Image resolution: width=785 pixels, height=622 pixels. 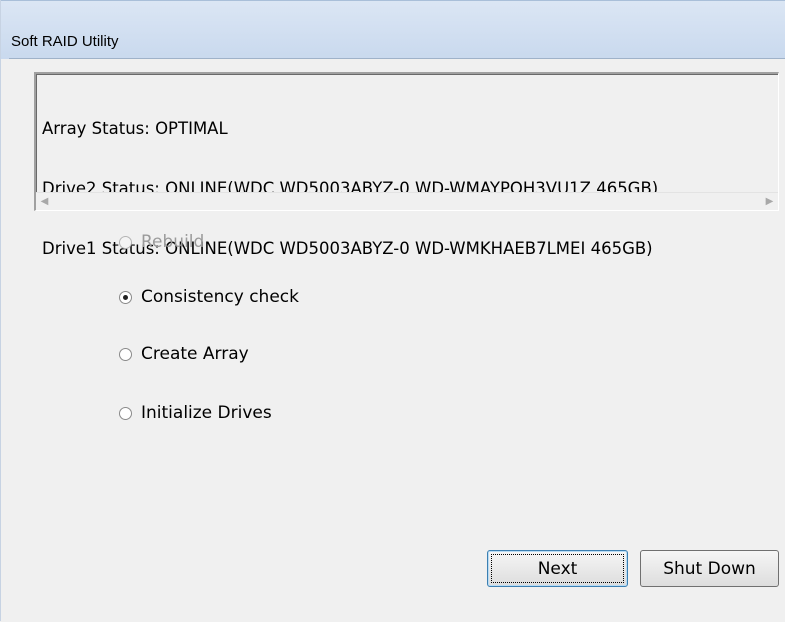 I want to click on create-array-label: Create Array, so click(x=195, y=354).